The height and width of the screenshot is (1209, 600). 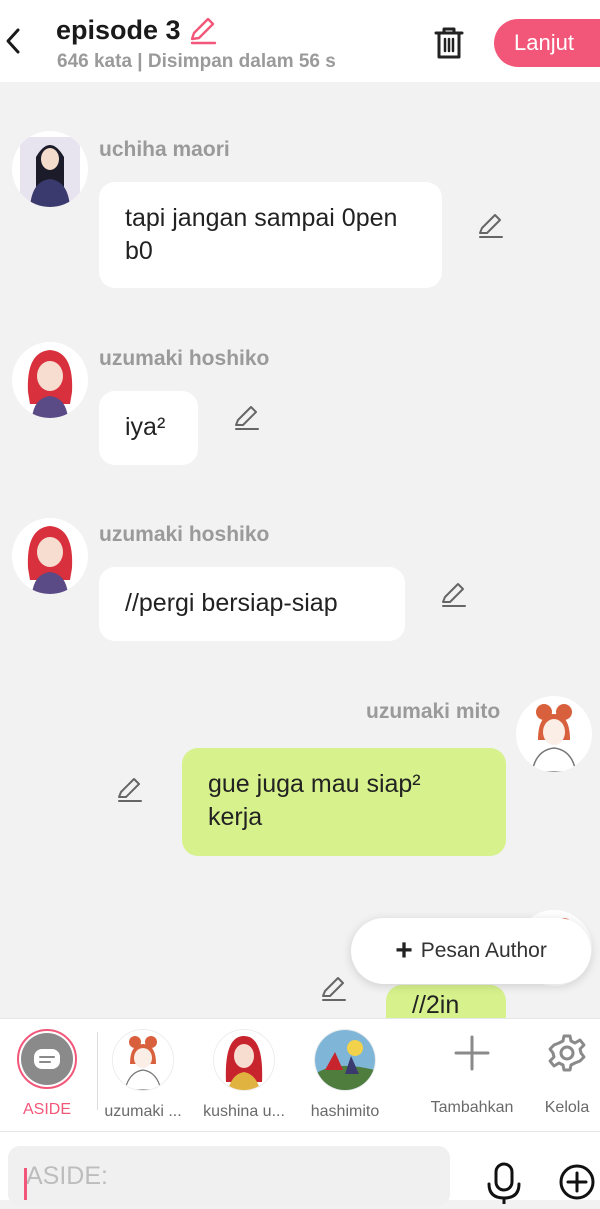 I want to click on next-button: Lanjut, so click(x=547, y=43).